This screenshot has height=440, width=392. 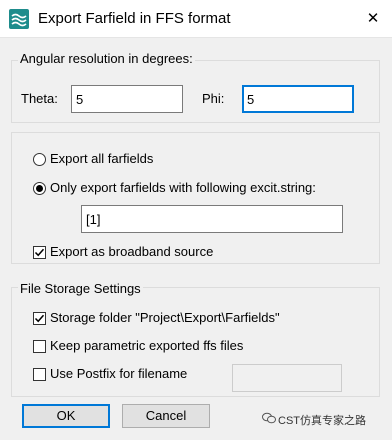 I want to click on broadband-label: Export as broadband source, so click(x=131, y=251).